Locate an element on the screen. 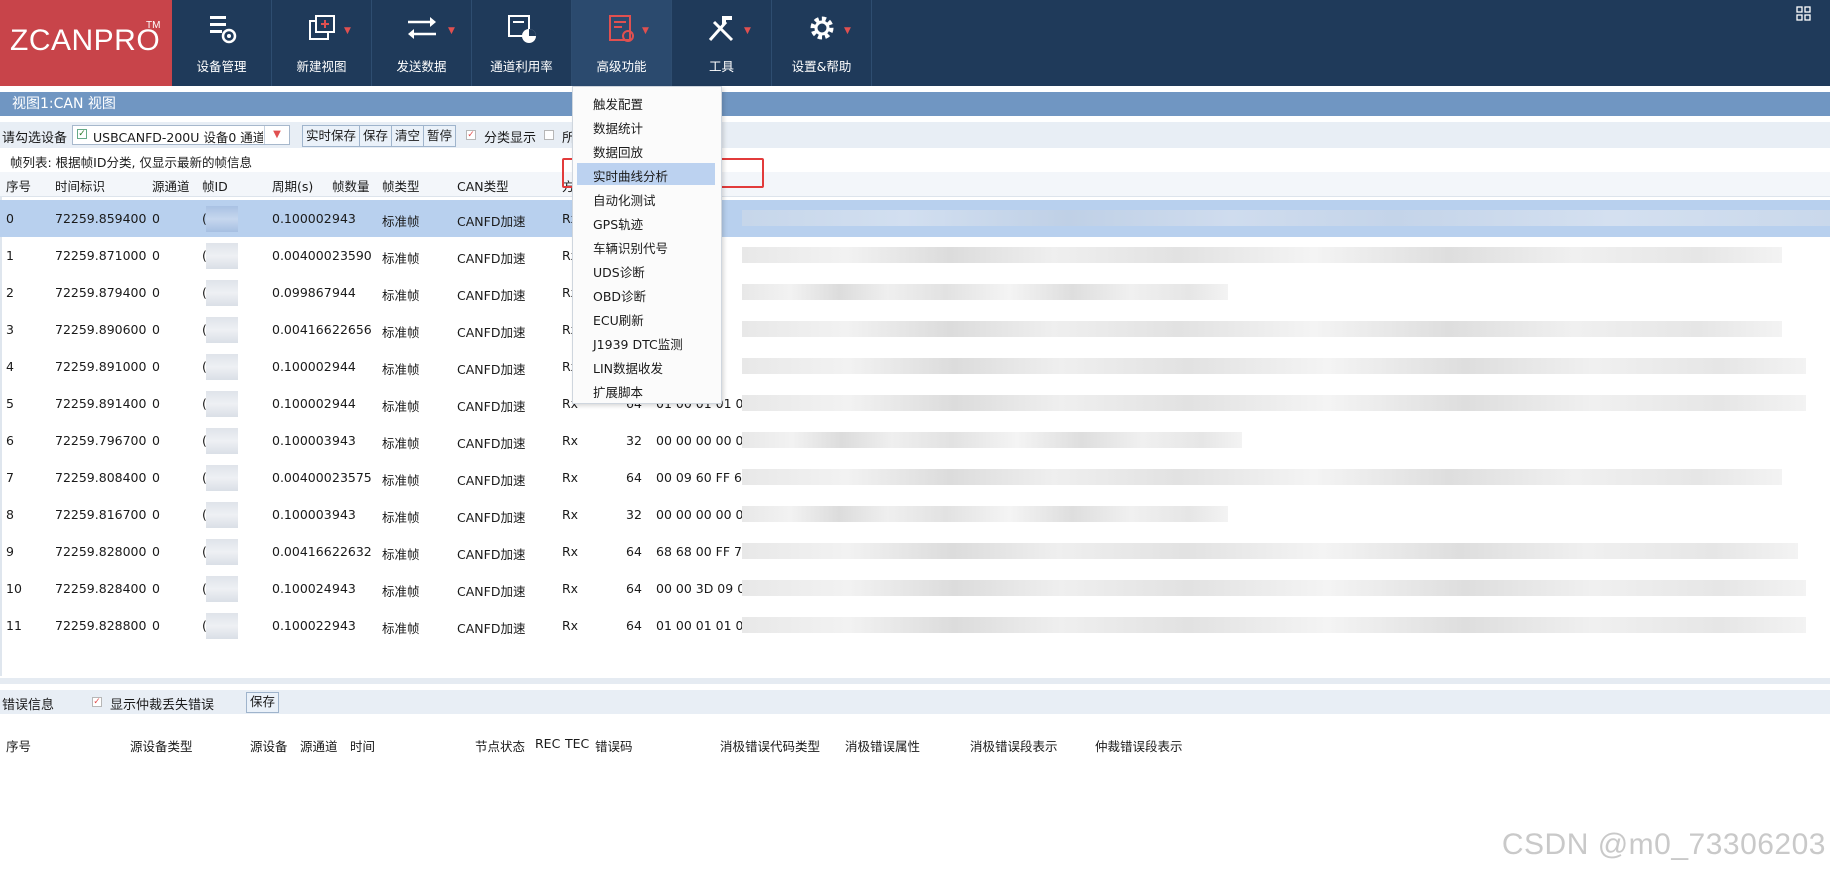 This screenshot has height=874, width=1830. cell-dir: Rx is located at coordinates (570, 588).